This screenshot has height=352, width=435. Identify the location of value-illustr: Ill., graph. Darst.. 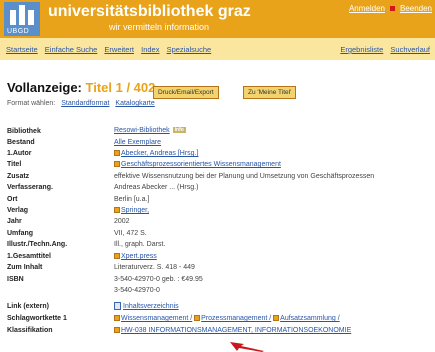
(140, 244).